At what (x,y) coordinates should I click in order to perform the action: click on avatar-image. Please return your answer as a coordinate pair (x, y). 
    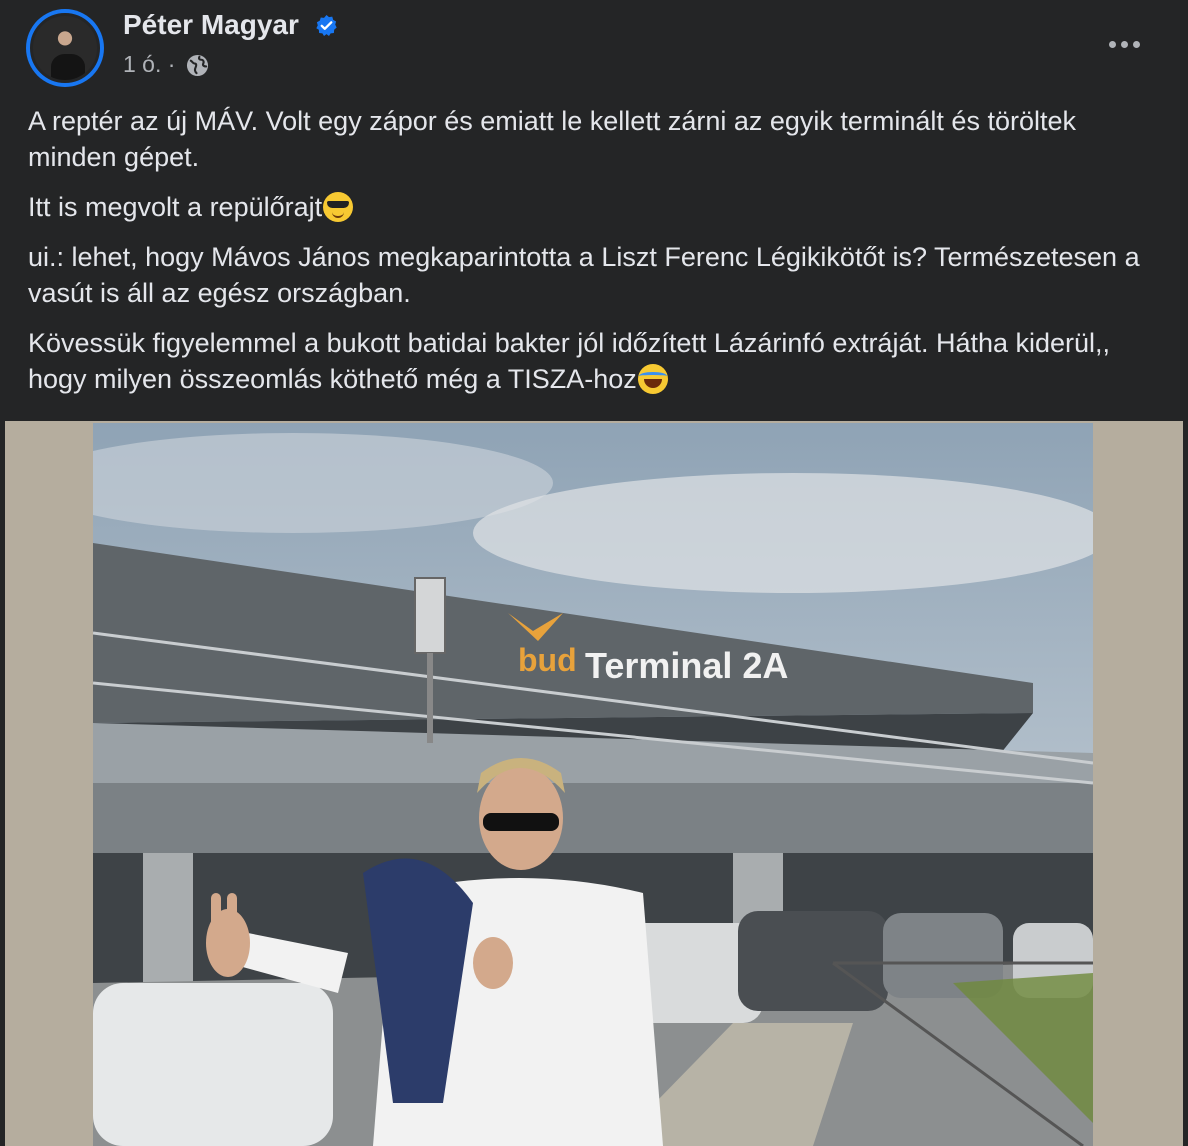
    Looking at the image, I should click on (65, 48).